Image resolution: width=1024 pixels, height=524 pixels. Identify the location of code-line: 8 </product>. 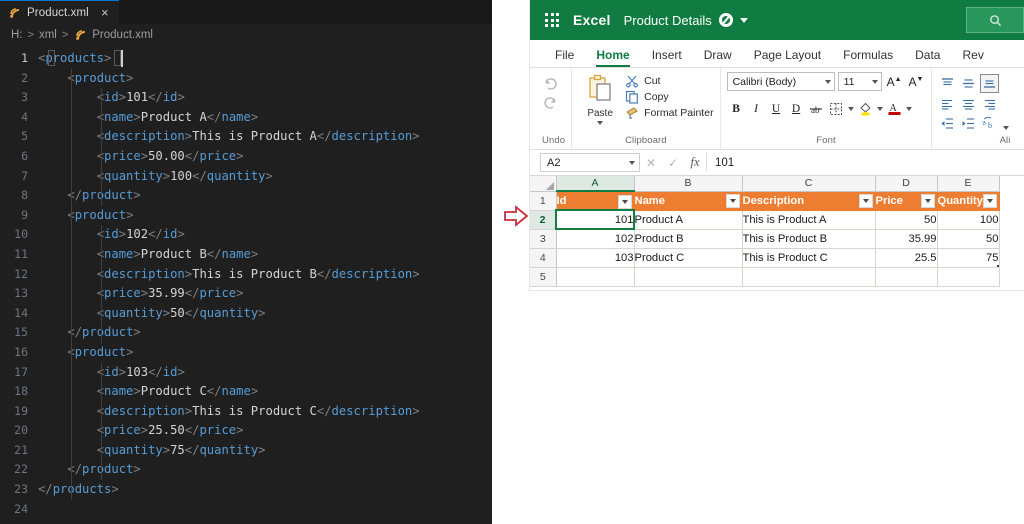
(246, 196).